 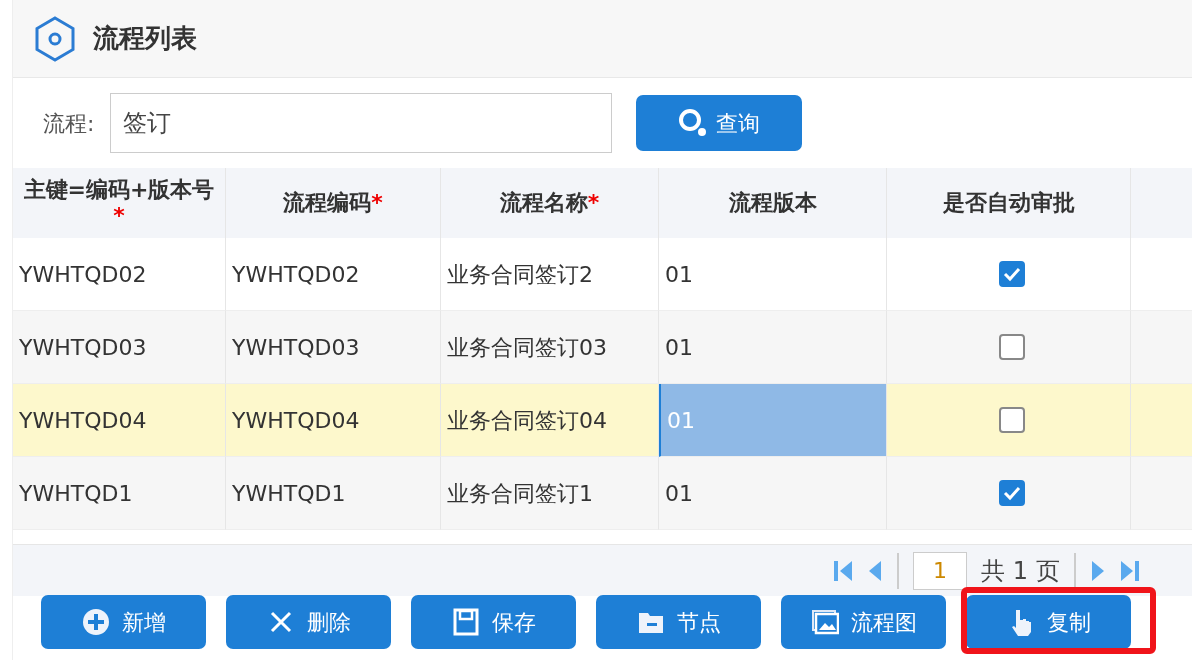 I want to click on image-icon, so click(x=824, y=622).